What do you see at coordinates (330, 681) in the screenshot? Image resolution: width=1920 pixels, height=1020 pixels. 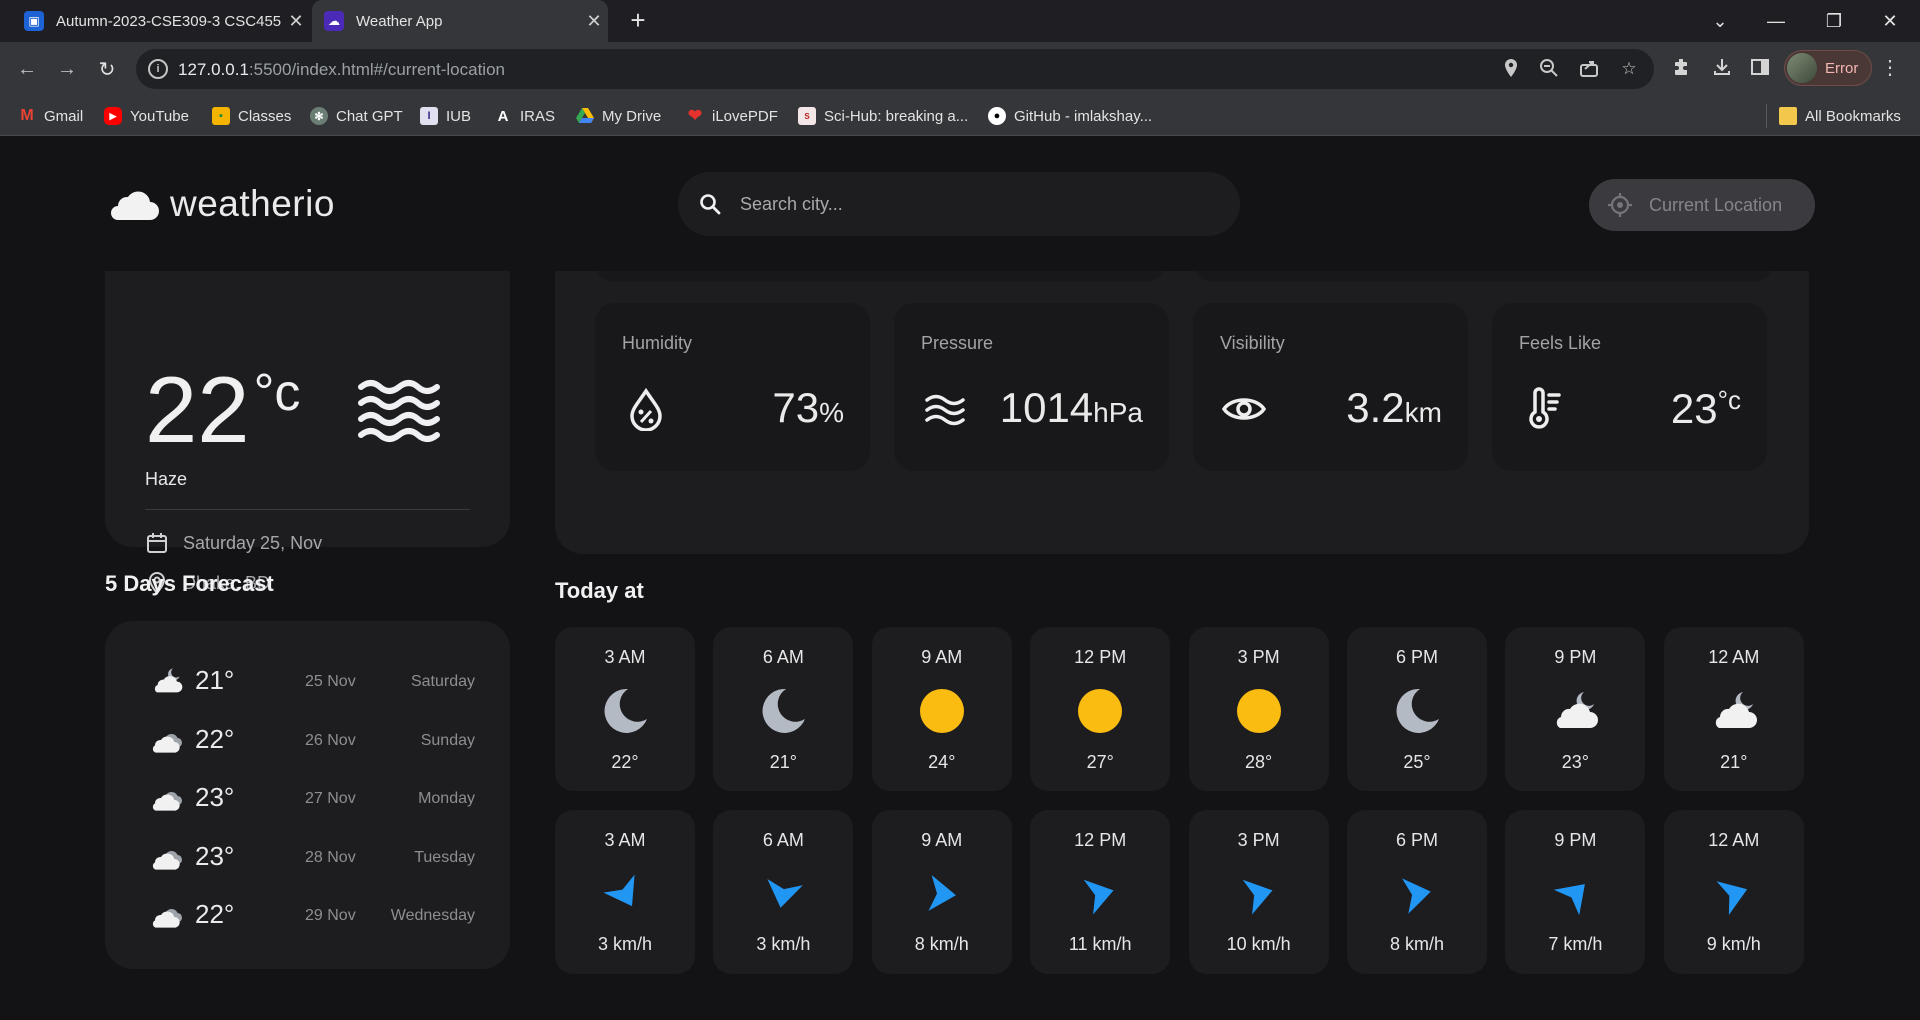 I see `forecast-date: 25 Nov` at bounding box center [330, 681].